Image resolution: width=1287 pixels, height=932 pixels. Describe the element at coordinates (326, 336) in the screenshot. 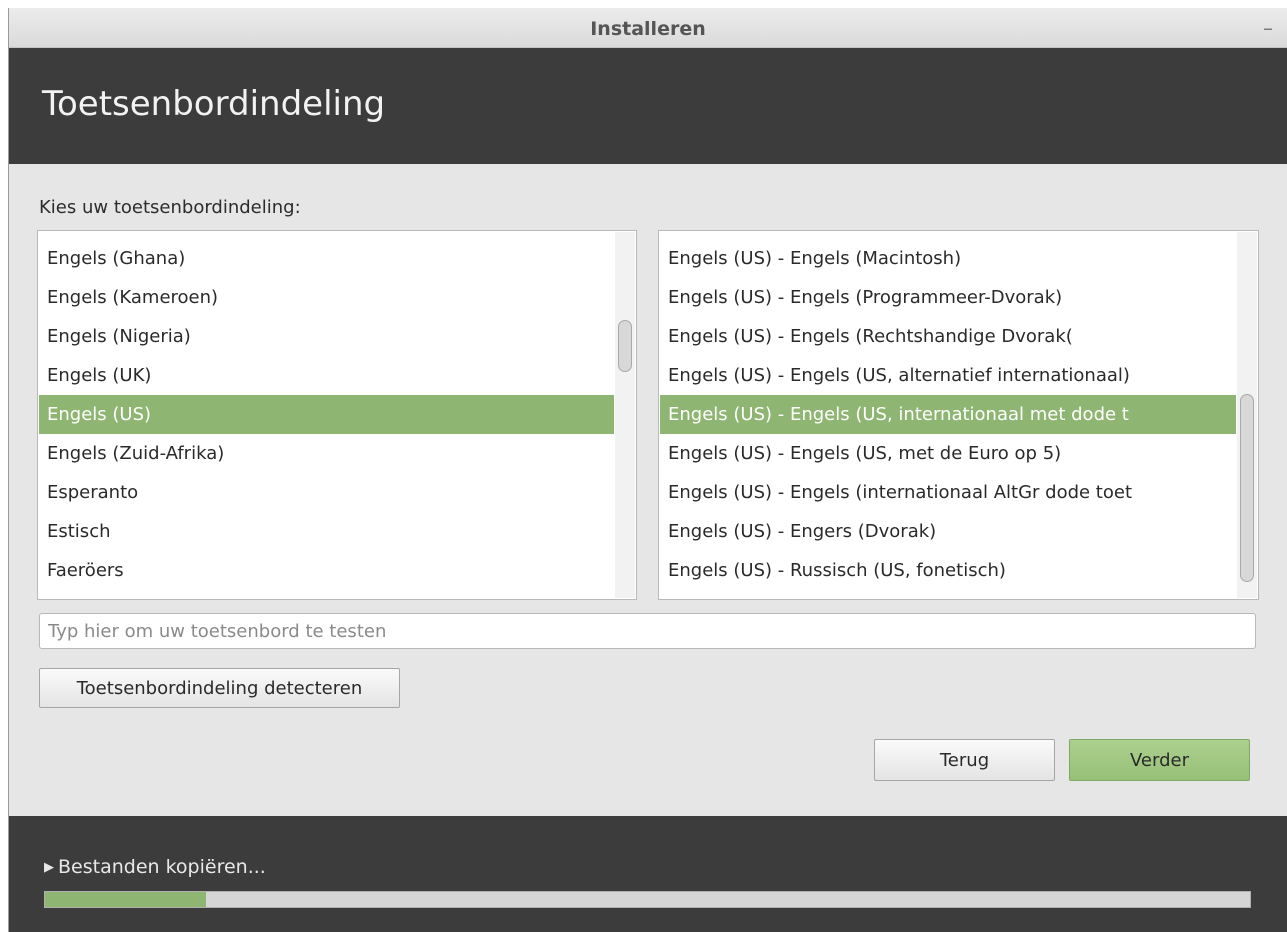

I see `layout-list-item: Engels (Nigeria)` at that location.